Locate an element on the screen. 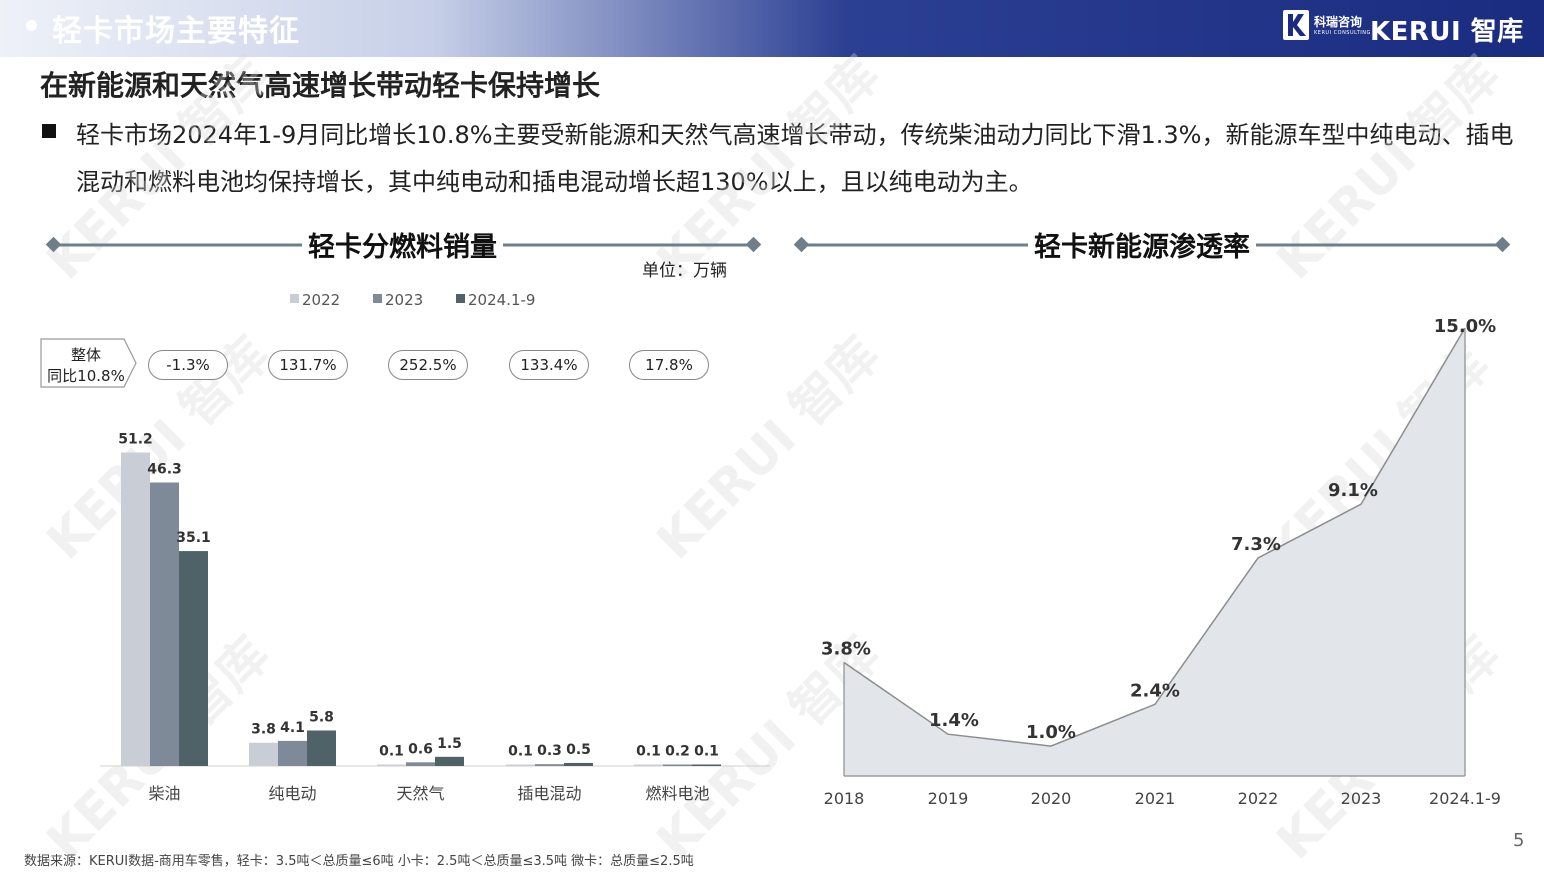 This screenshot has height=876, width=1544. bar-天然气-2024.1-9 is located at coordinates (449, 761).